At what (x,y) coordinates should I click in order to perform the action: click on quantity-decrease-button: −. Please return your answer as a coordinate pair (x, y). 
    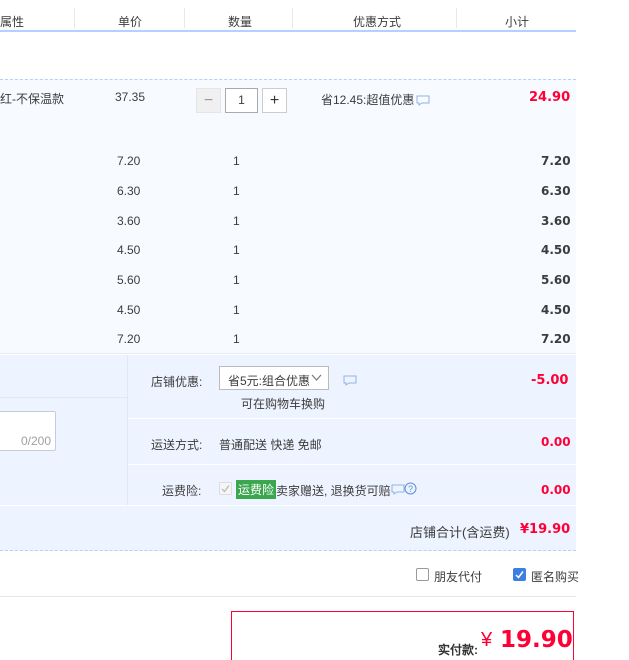
    Looking at the image, I should click on (208, 100).